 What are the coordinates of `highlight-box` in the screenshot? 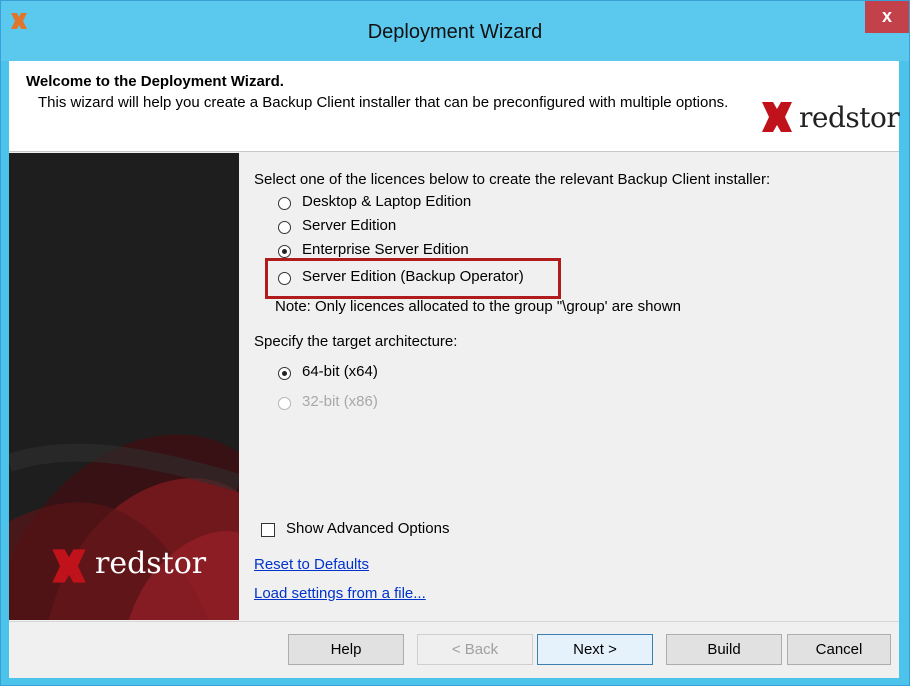 It's located at (413, 278).